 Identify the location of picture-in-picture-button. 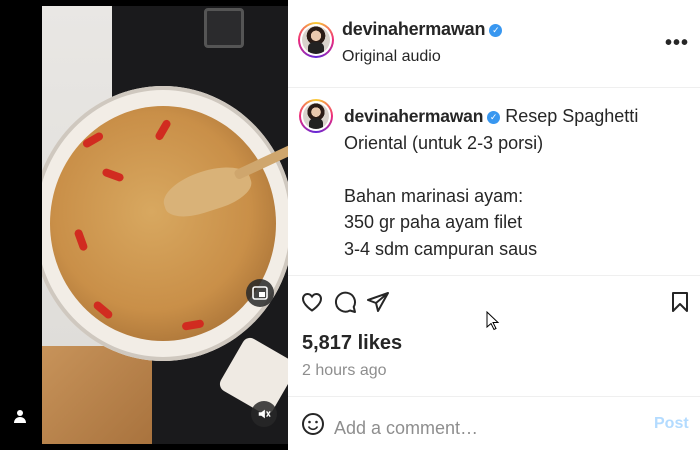
(260, 293).